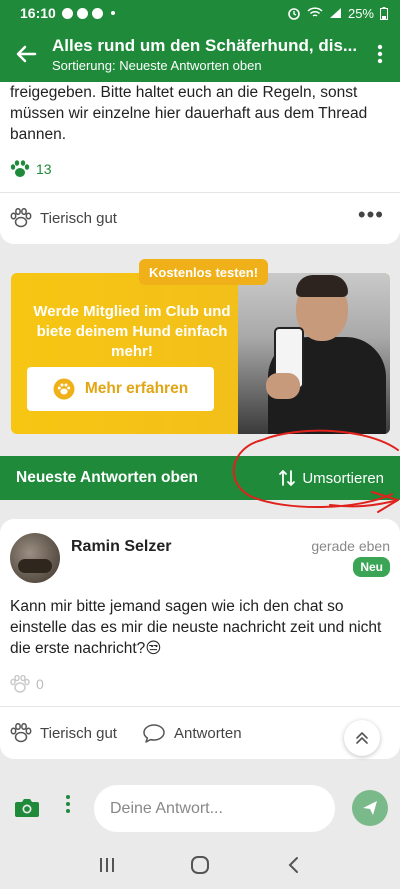 This screenshot has height=889, width=400. Describe the element at coordinates (136, 388) in the screenshot. I see `mehr-erfahren-label: Mehr erfahren` at that location.